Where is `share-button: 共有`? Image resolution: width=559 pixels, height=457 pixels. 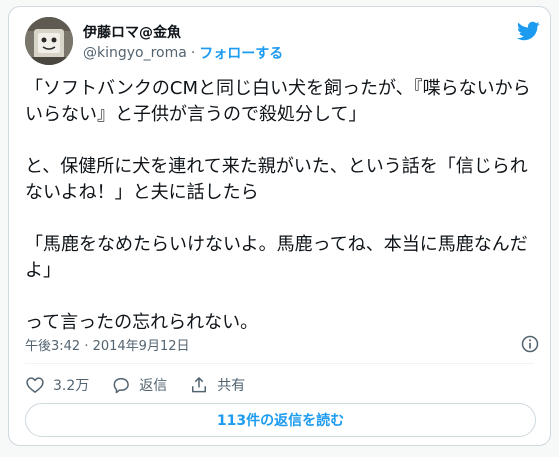 share-button: 共有 is located at coordinates (217, 385).